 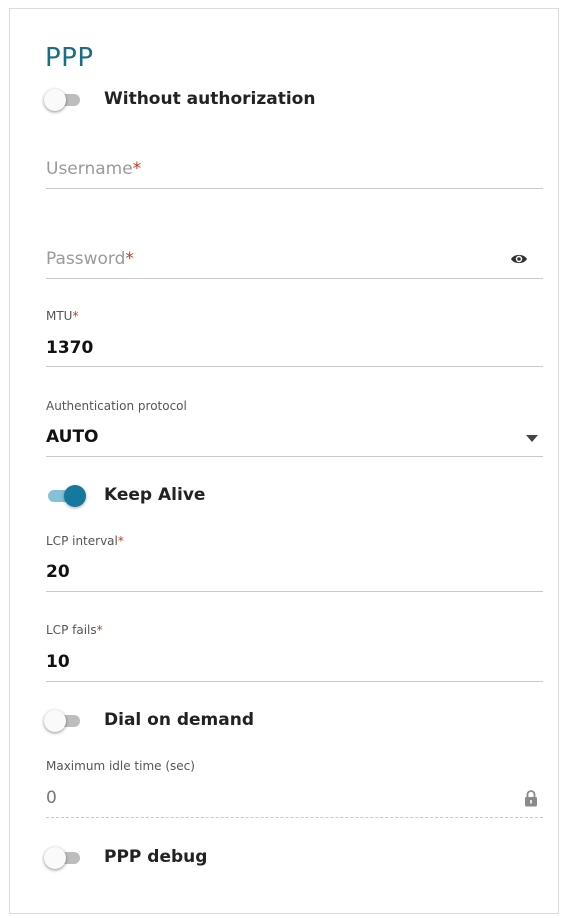 I want to click on ppp-debug-label: PPP debug, so click(x=156, y=857).